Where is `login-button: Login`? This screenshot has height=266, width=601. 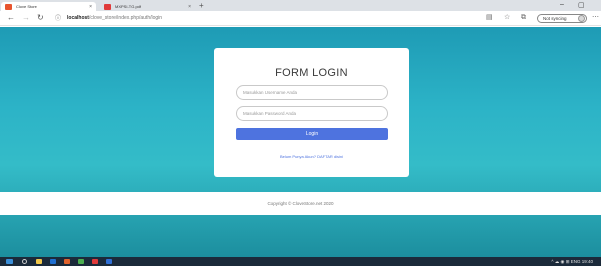 login-button: Login is located at coordinates (312, 134).